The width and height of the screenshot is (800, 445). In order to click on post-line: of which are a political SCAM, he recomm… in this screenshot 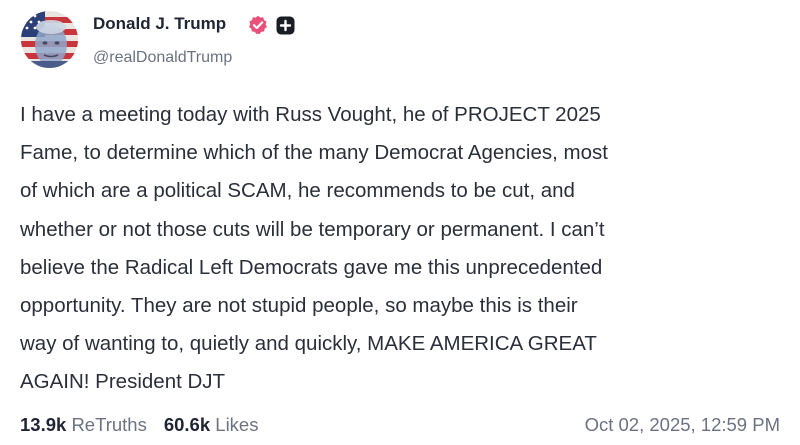, I will do `click(297, 191)`.